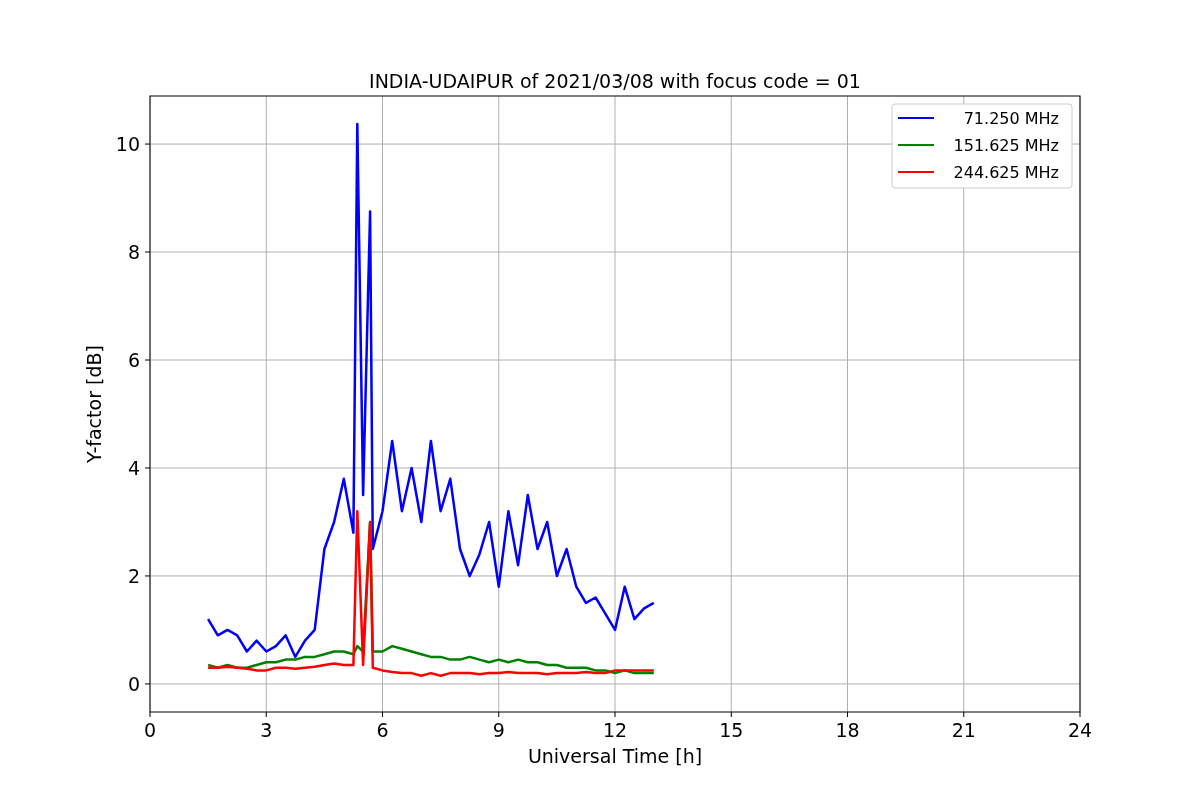 The width and height of the screenshot is (1200, 800). What do you see at coordinates (133, 468) in the screenshot?
I see `y-tick-label: 4` at bounding box center [133, 468].